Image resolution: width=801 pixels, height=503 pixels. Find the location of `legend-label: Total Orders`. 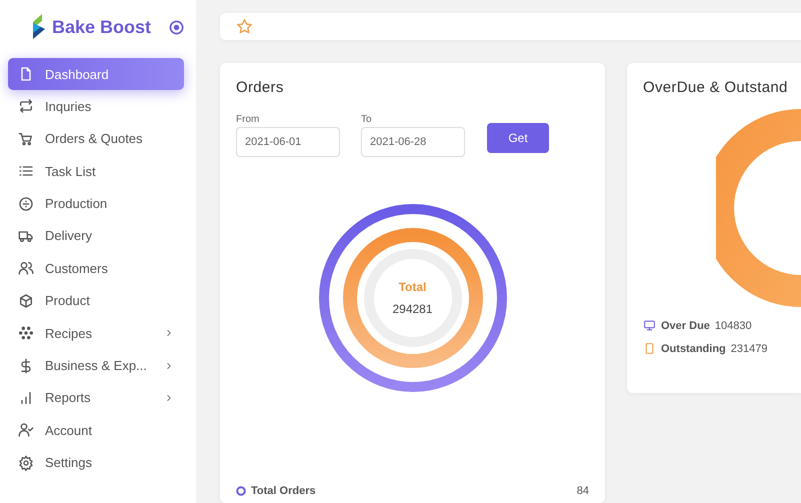

legend-label: Total Orders is located at coordinates (284, 491).